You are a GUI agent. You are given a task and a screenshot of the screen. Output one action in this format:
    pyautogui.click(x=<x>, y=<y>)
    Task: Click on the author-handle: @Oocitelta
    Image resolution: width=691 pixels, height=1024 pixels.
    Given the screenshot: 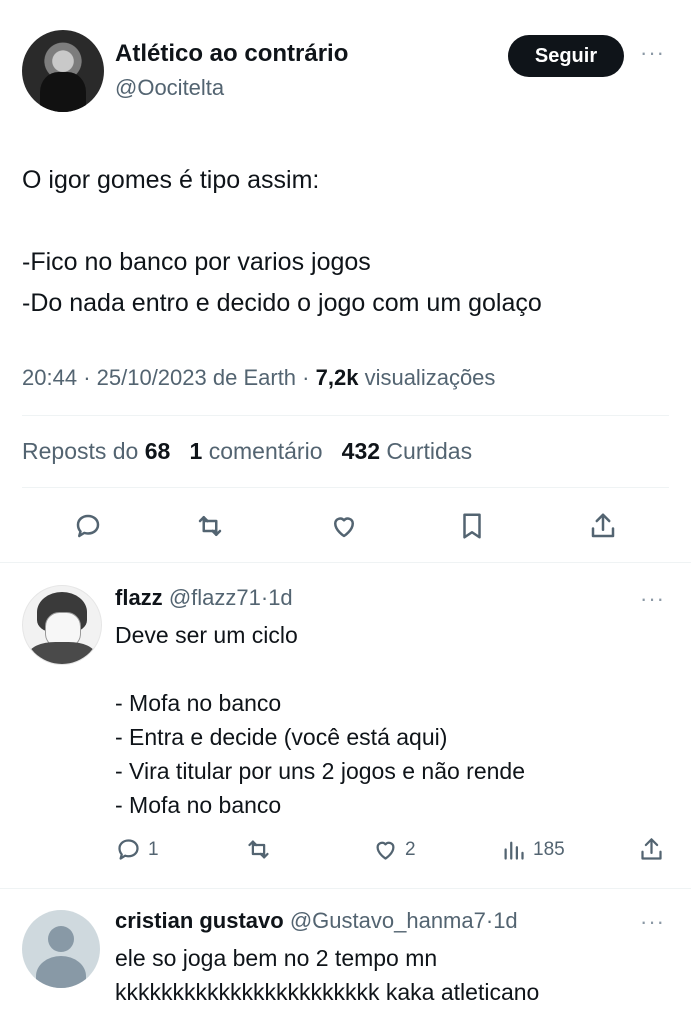 What is the action you would take?
    pyautogui.click(x=169, y=88)
    